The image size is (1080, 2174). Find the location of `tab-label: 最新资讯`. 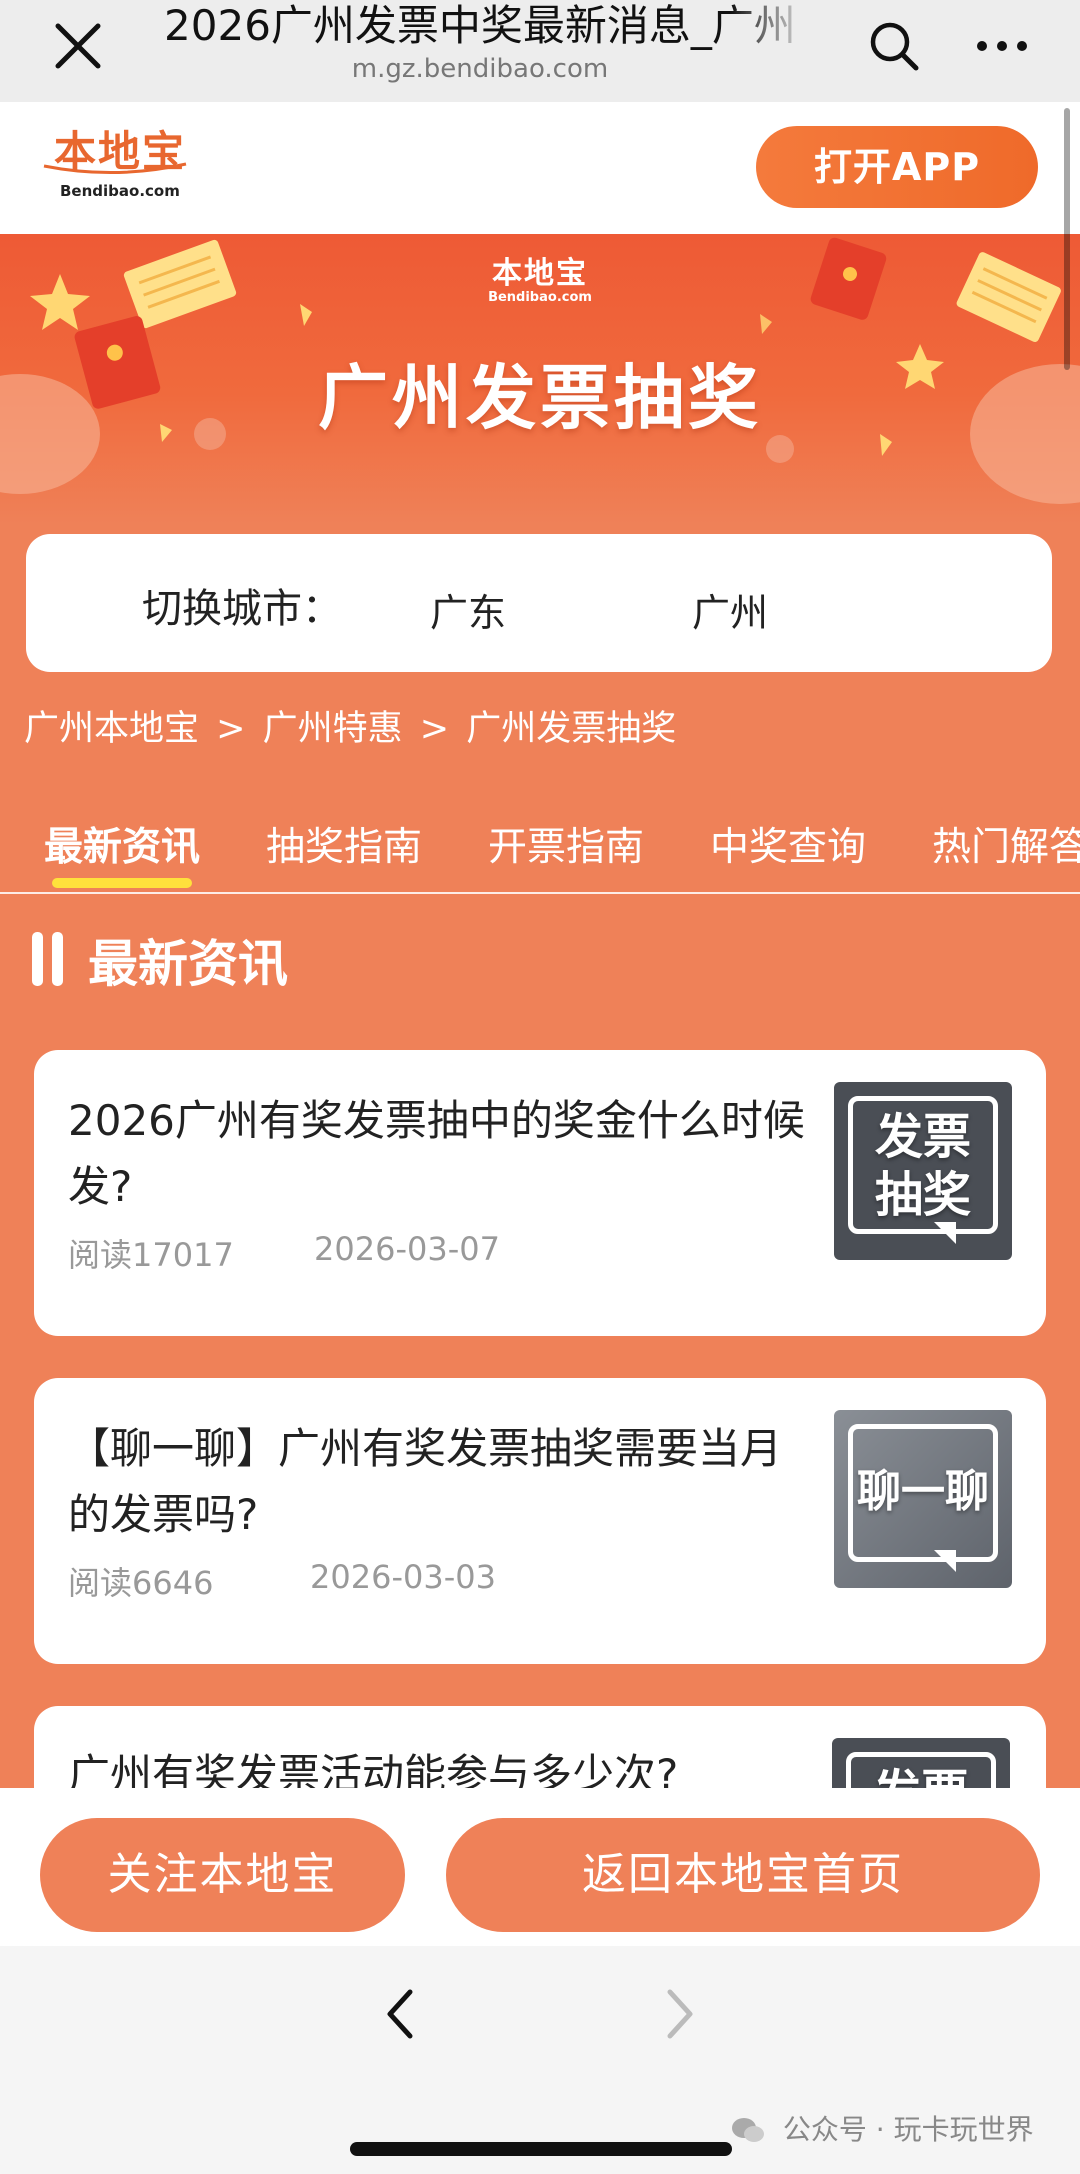

tab-label: 最新资讯 is located at coordinates (122, 847).